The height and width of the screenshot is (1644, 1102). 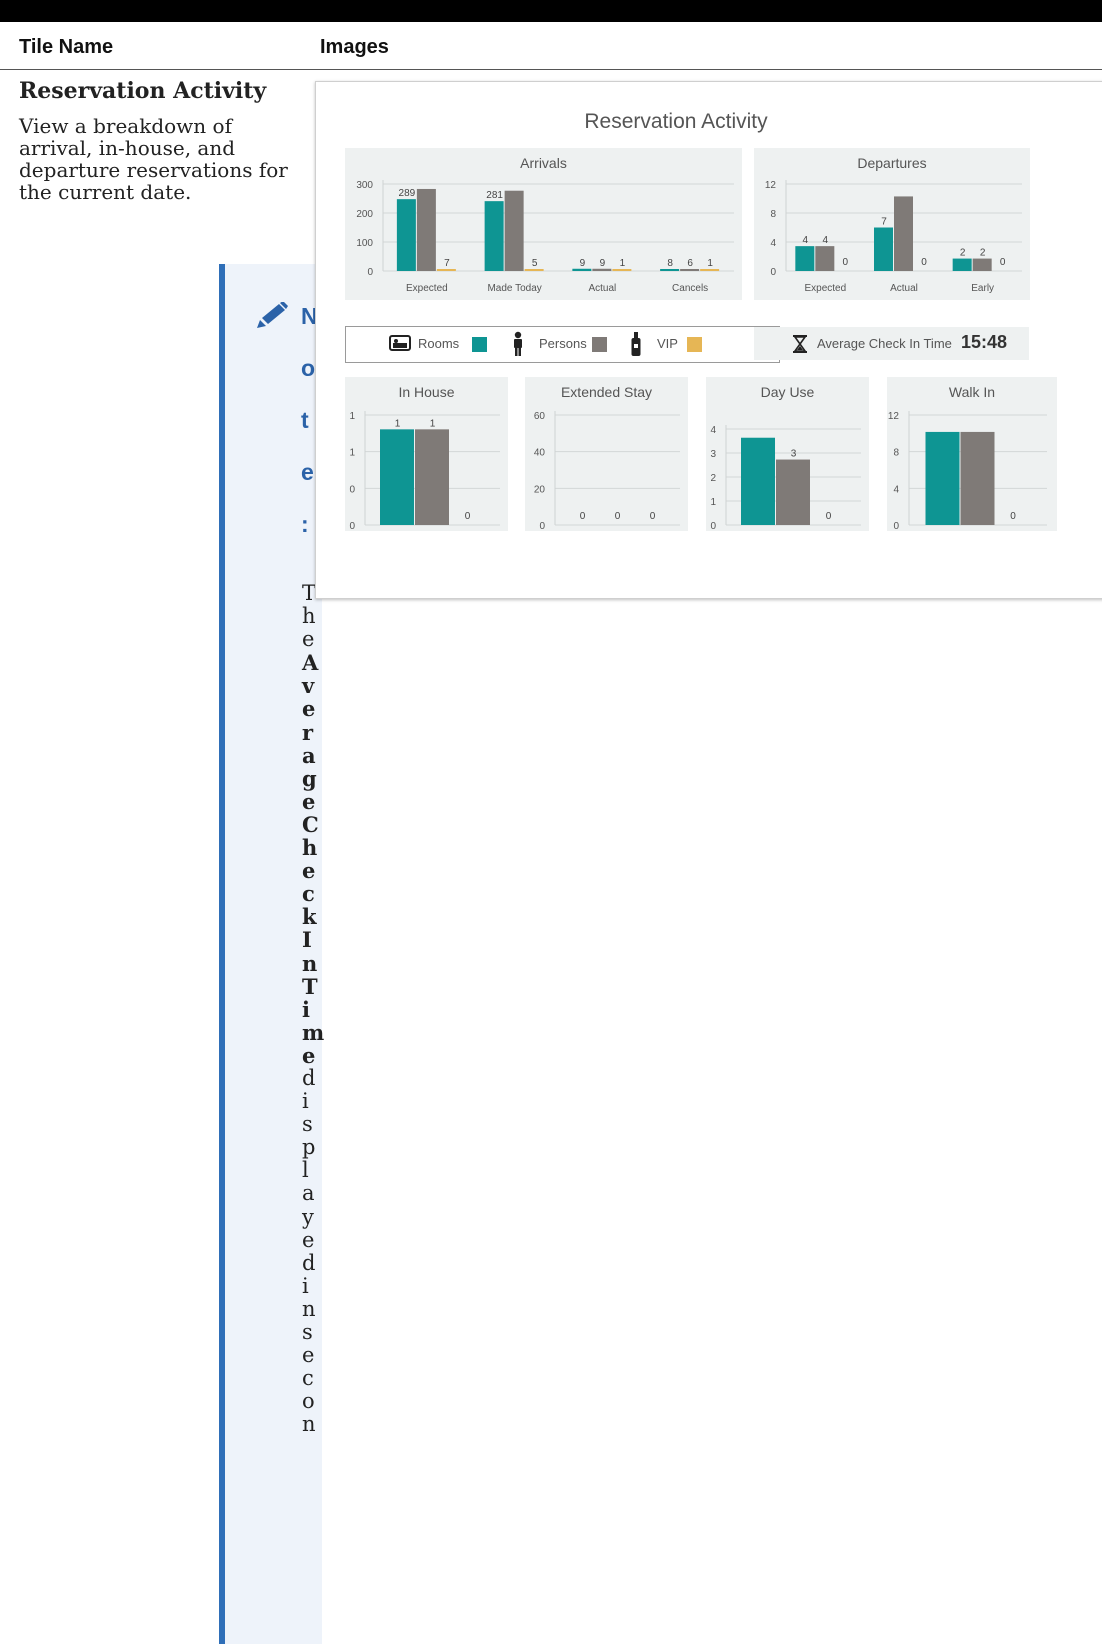 I want to click on note-body-letter: k, so click(x=309, y=917).